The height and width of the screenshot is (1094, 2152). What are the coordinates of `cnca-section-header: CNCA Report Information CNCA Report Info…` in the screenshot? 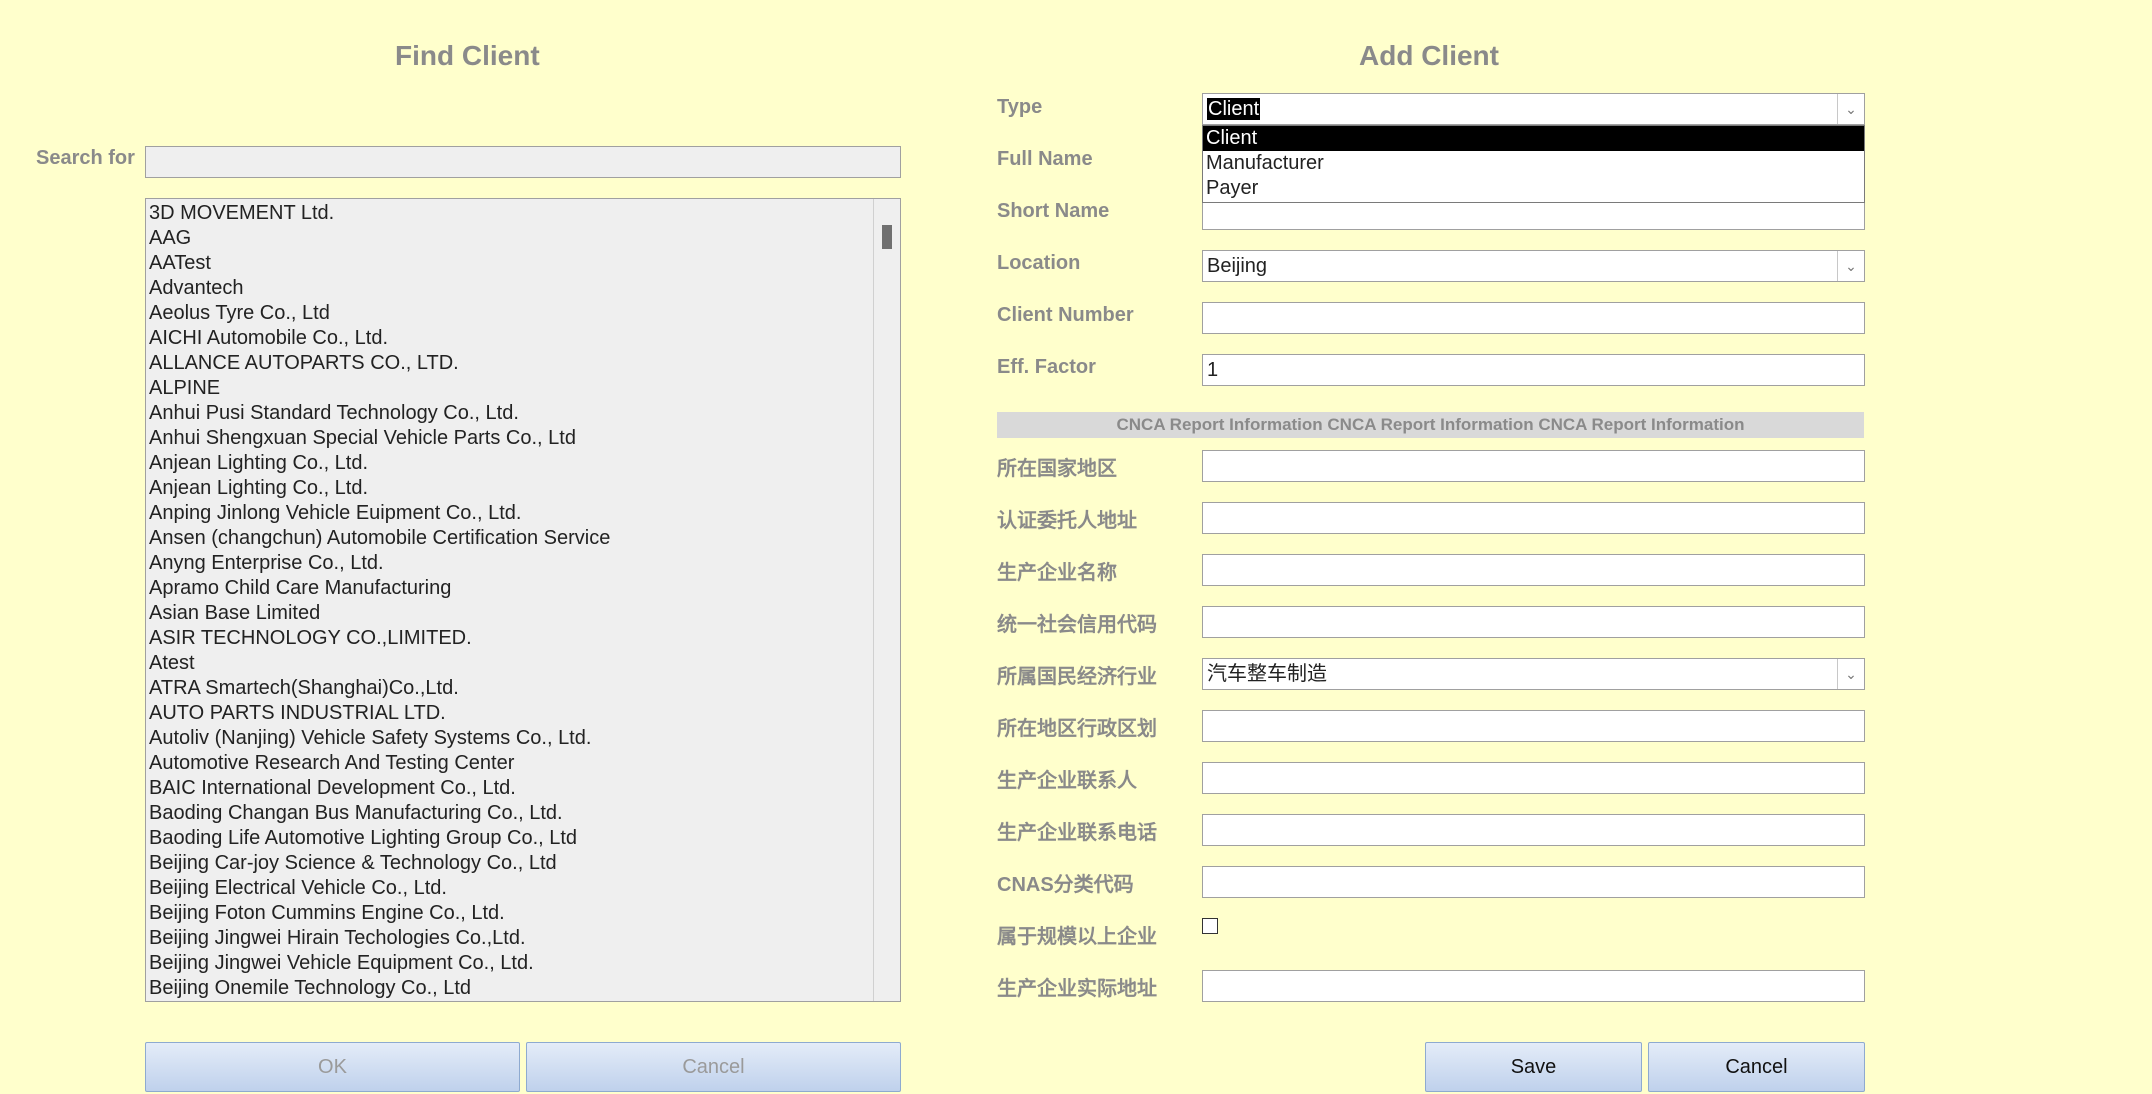 It's located at (1430, 425).